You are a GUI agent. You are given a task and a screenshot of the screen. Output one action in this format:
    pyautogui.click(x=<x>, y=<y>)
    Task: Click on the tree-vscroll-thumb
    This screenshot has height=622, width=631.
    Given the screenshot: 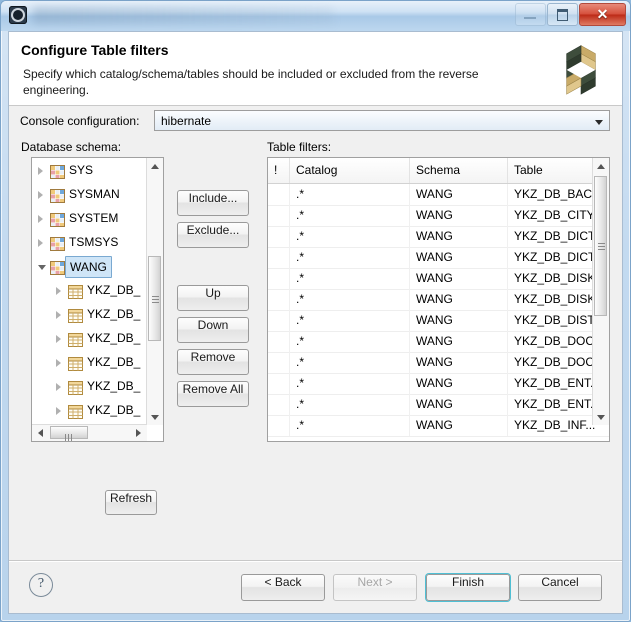 What is the action you would take?
    pyautogui.click(x=154, y=298)
    